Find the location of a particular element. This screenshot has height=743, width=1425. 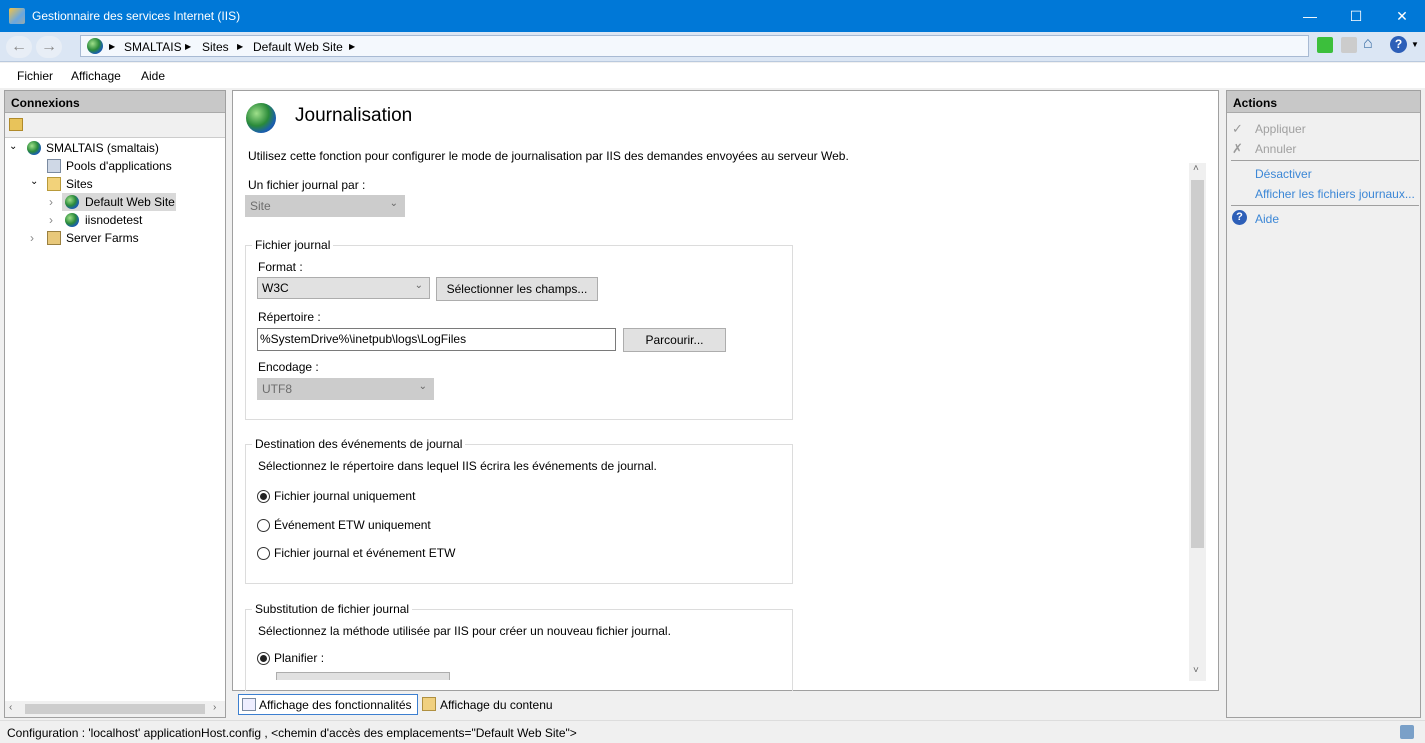

menu-affichage: Affichage is located at coordinates (96, 76).